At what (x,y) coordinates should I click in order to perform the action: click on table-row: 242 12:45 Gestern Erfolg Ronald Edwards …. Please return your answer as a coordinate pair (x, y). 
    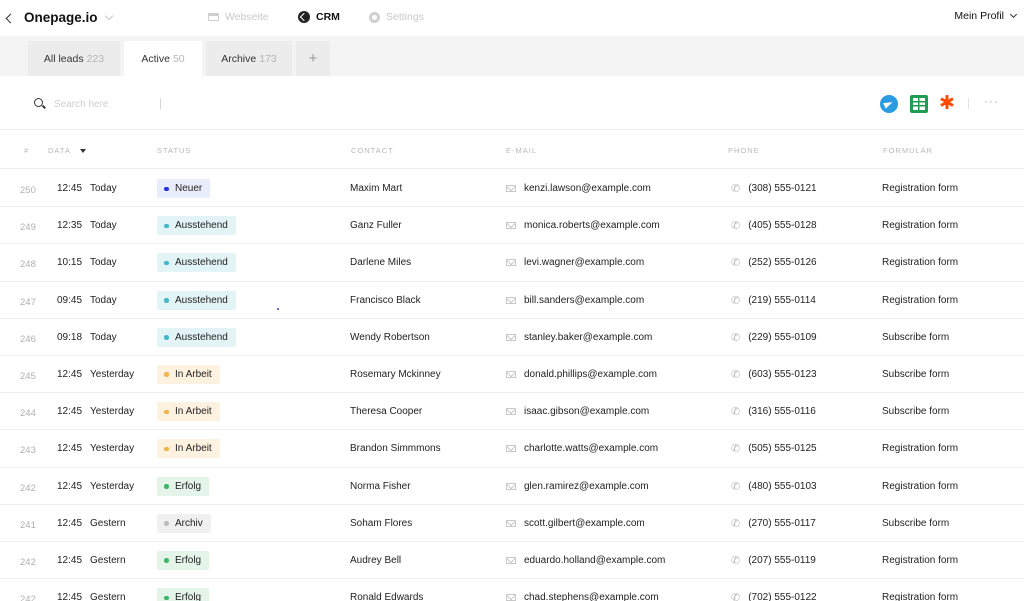
    Looking at the image, I should click on (512, 590).